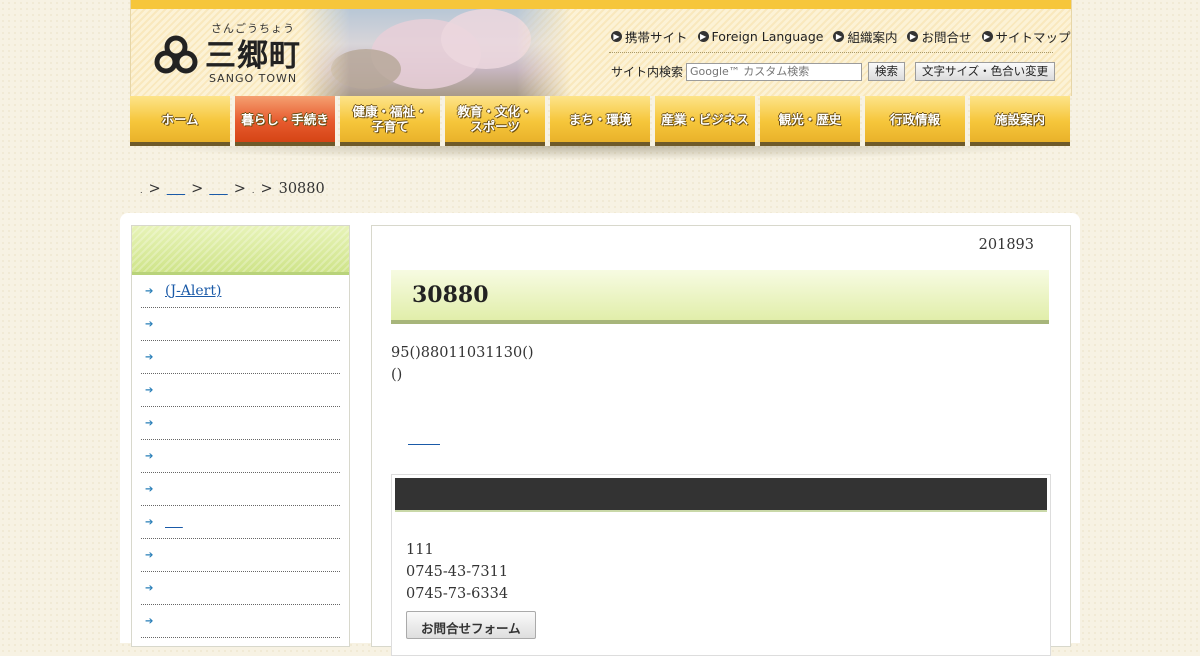  What do you see at coordinates (649, 36) in the screenshot?
I see `util-link-mobile: ▶ 携帯サイト` at bounding box center [649, 36].